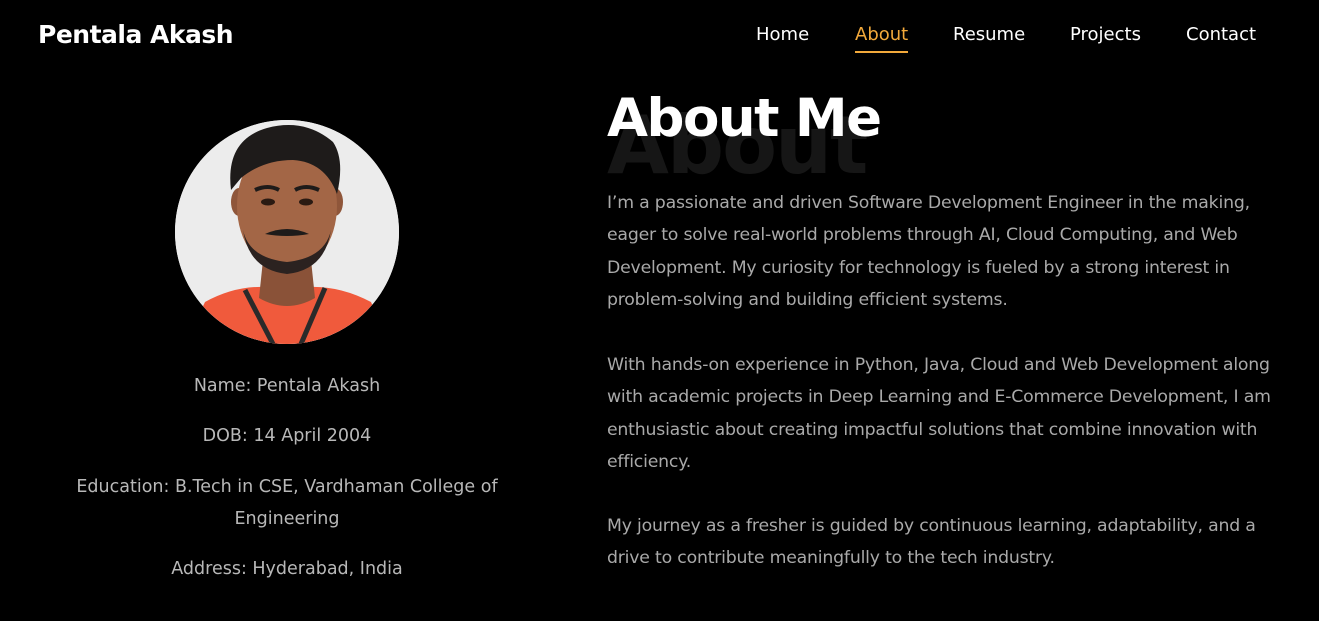 The image size is (1319, 621). I want to click on nav-projects: Projects, so click(1105, 37).